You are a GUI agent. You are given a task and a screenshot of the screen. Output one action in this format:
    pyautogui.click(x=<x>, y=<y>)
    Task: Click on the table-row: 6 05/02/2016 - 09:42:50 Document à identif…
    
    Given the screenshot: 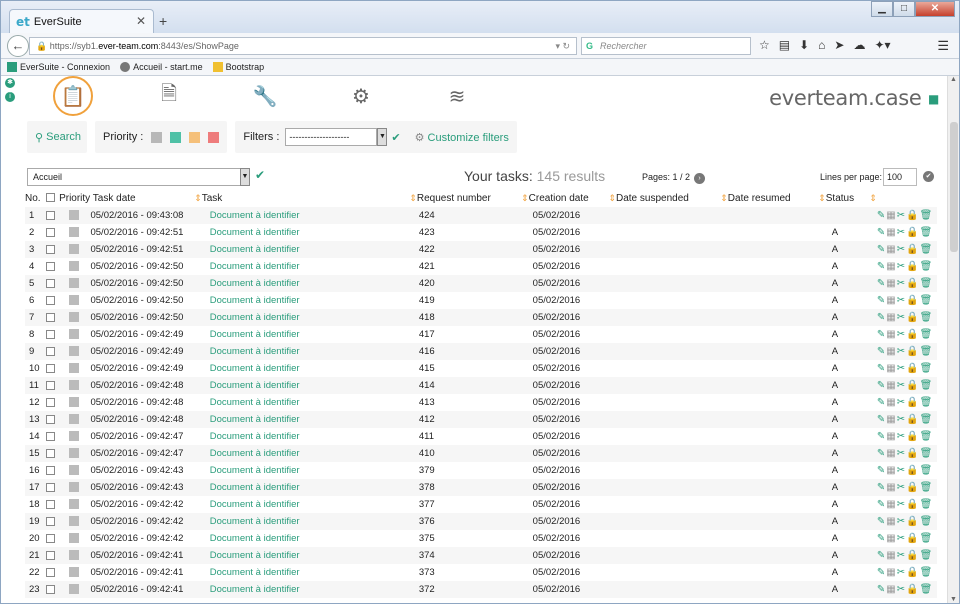 What is the action you would take?
    pyautogui.click(x=481, y=300)
    